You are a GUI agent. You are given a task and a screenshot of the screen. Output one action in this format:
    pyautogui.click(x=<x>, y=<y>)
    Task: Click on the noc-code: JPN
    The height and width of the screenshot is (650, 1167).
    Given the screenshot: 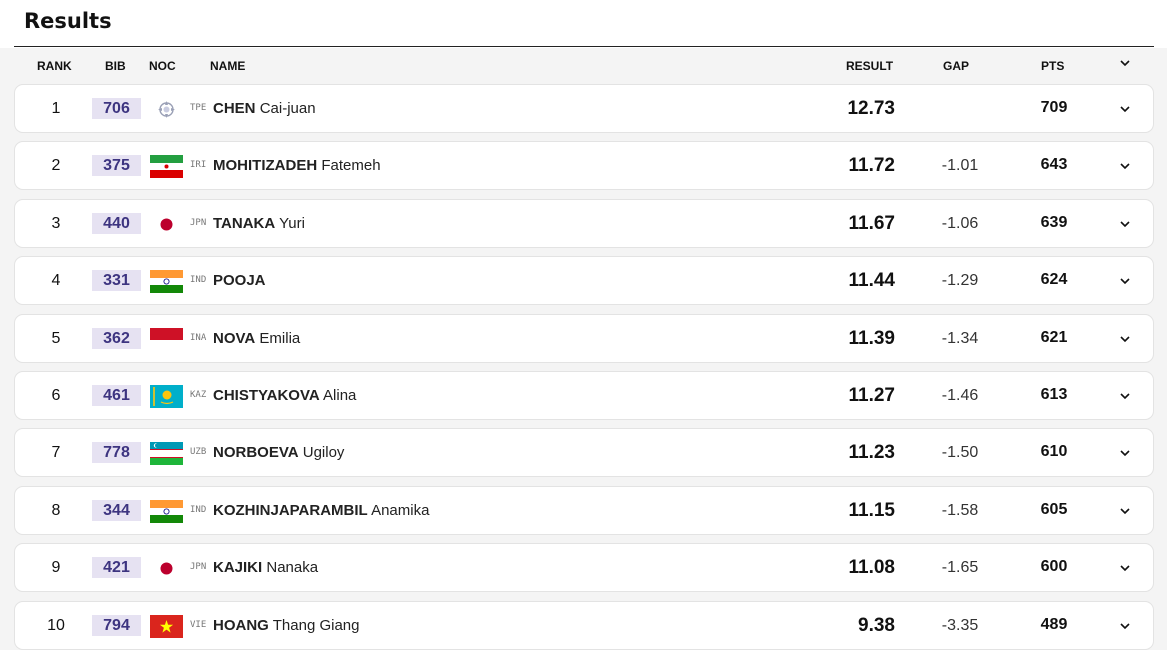 What is the action you would take?
    pyautogui.click(x=198, y=222)
    